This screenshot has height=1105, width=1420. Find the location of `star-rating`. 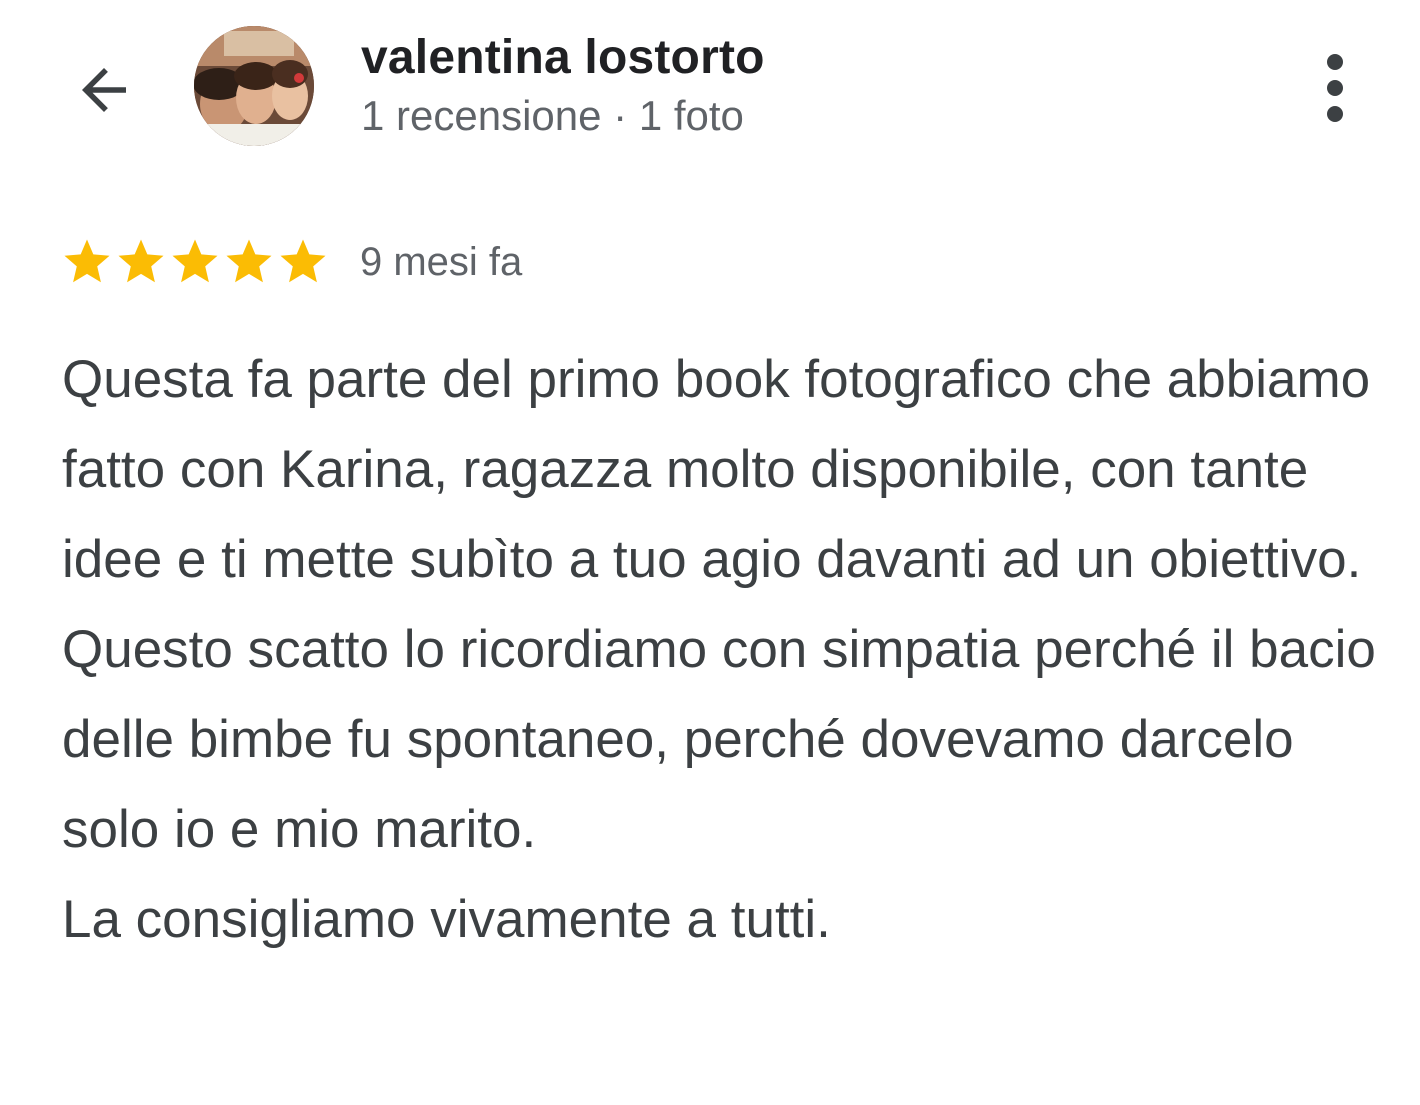

star-rating is located at coordinates (195, 262).